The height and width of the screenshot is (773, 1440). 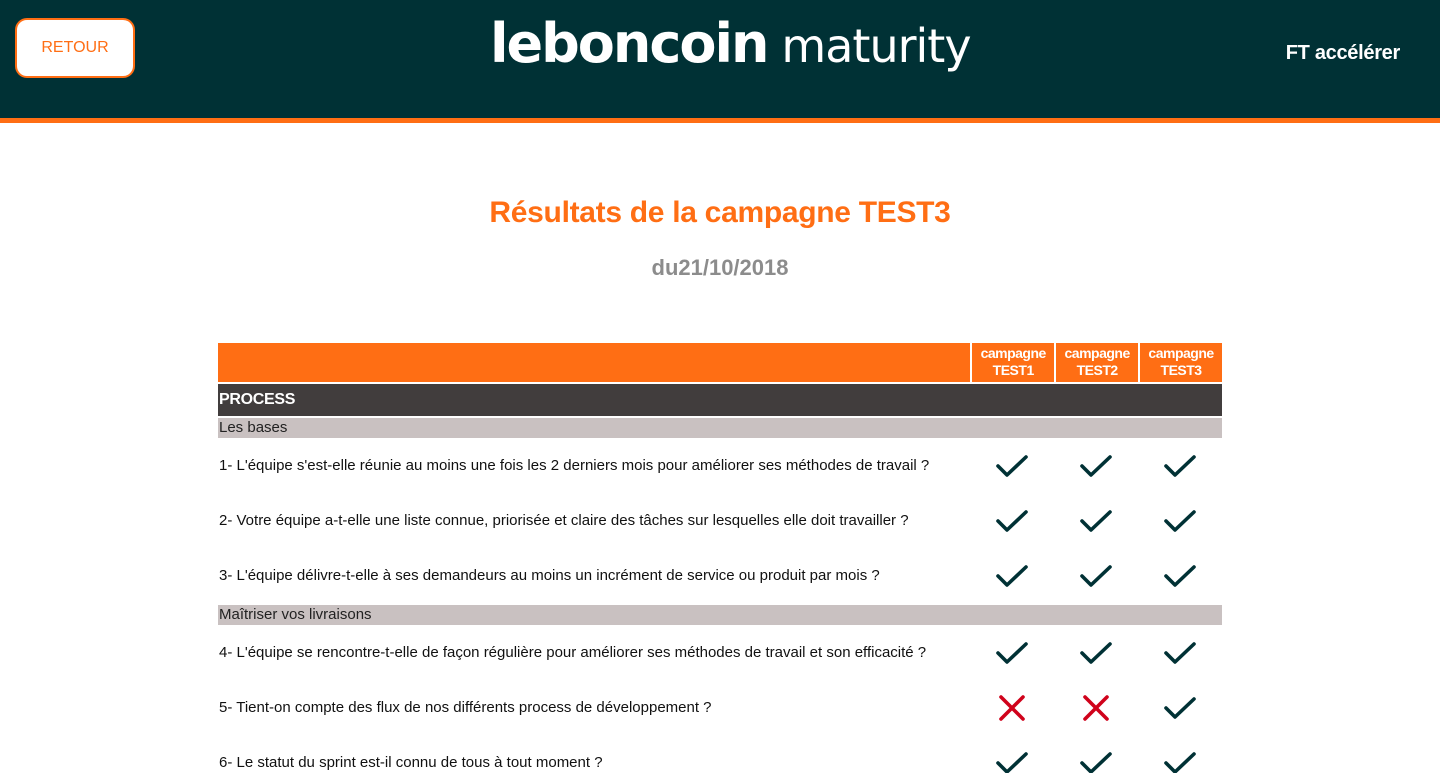 What do you see at coordinates (720, 212) in the screenshot?
I see `page-title: Résultats de la campagne TEST3` at bounding box center [720, 212].